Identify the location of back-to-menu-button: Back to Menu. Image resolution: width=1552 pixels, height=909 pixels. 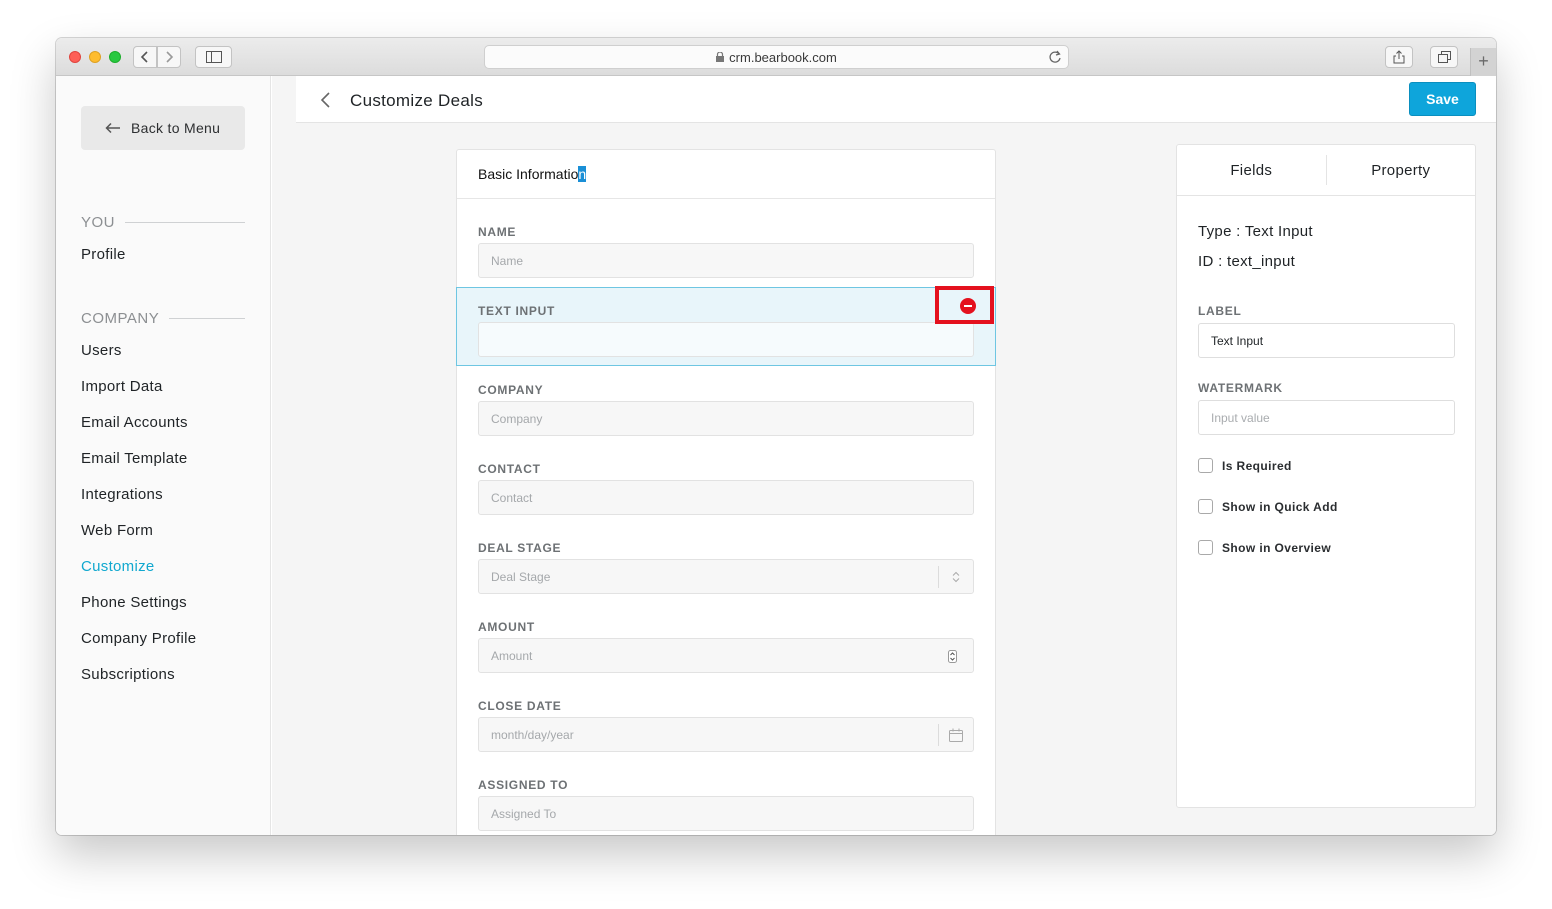
(163, 128).